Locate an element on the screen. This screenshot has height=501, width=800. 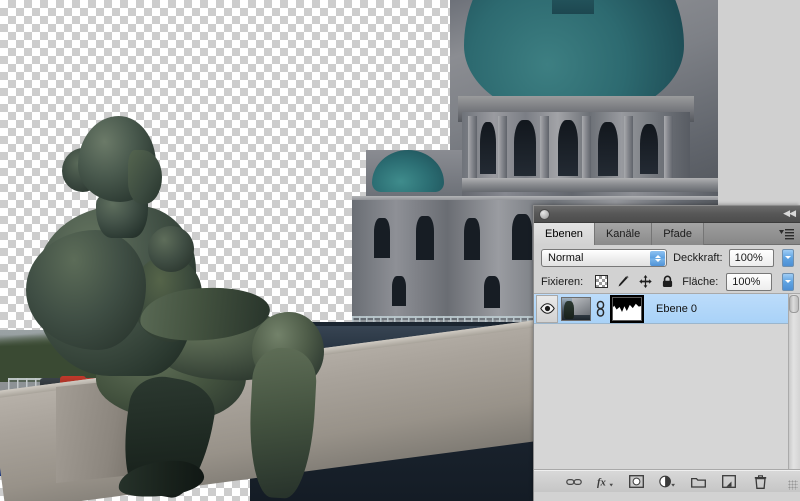
close-icon is located at coordinates (544, 214).